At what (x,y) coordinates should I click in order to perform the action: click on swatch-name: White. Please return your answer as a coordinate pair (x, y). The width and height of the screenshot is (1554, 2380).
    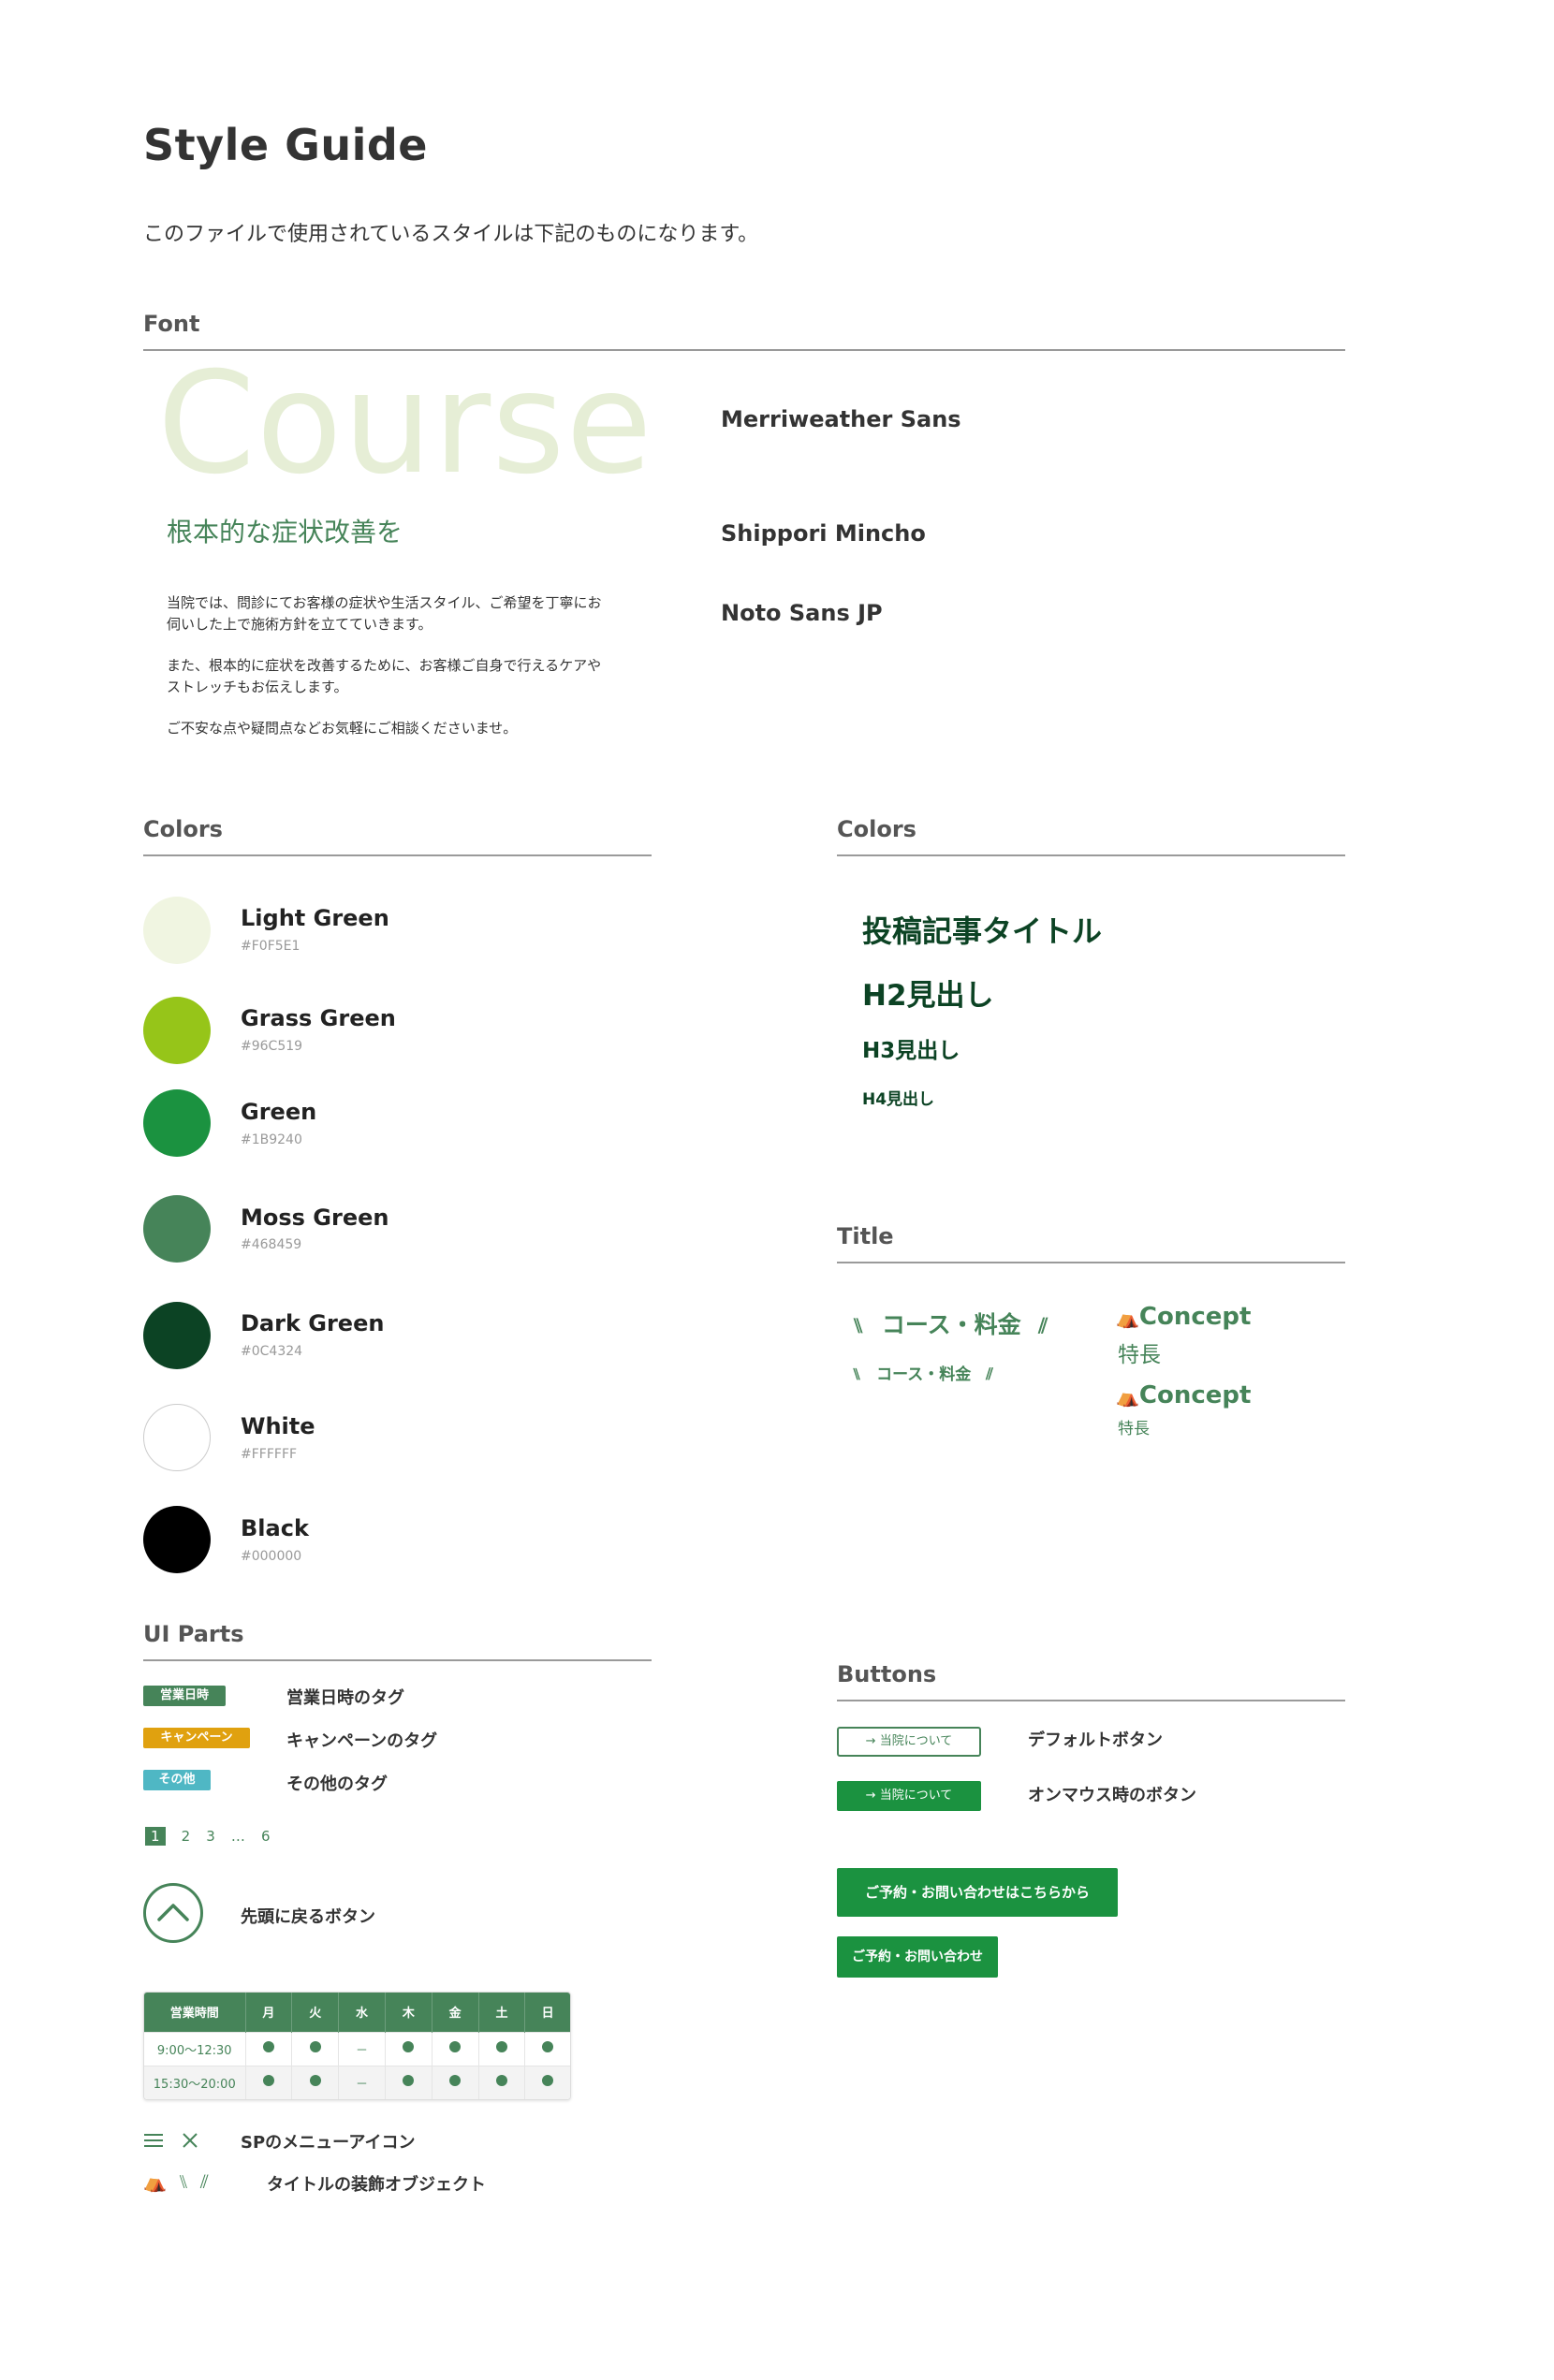
    Looking at the image, I should click on (278, 1426).